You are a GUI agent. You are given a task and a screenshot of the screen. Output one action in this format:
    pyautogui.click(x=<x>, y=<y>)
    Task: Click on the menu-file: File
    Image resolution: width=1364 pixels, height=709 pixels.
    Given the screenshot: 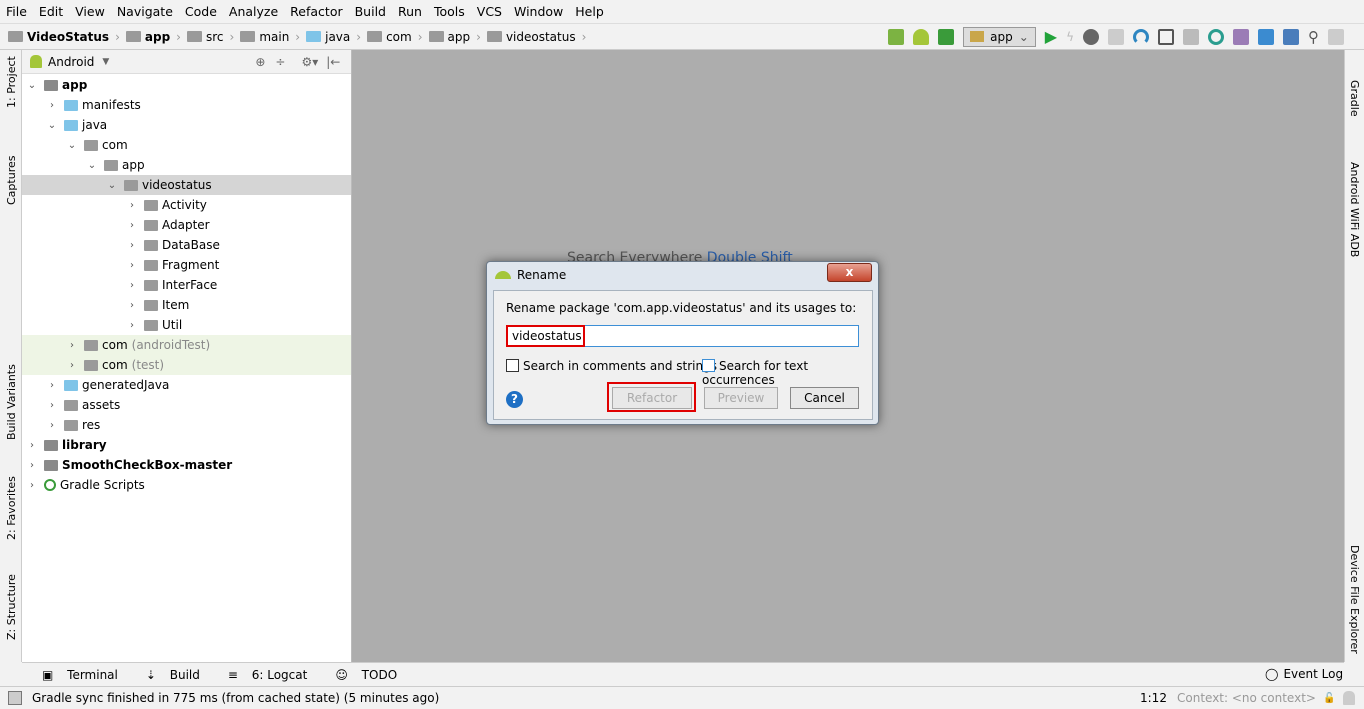 What is the action you would take?
    pyautogui.click(x=16, y=11)
    